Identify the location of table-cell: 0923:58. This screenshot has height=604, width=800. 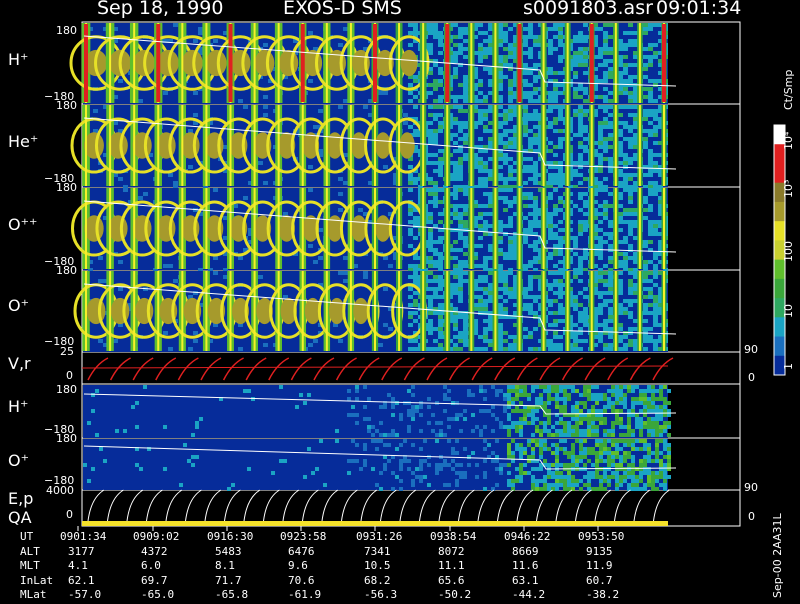
(303, 536).